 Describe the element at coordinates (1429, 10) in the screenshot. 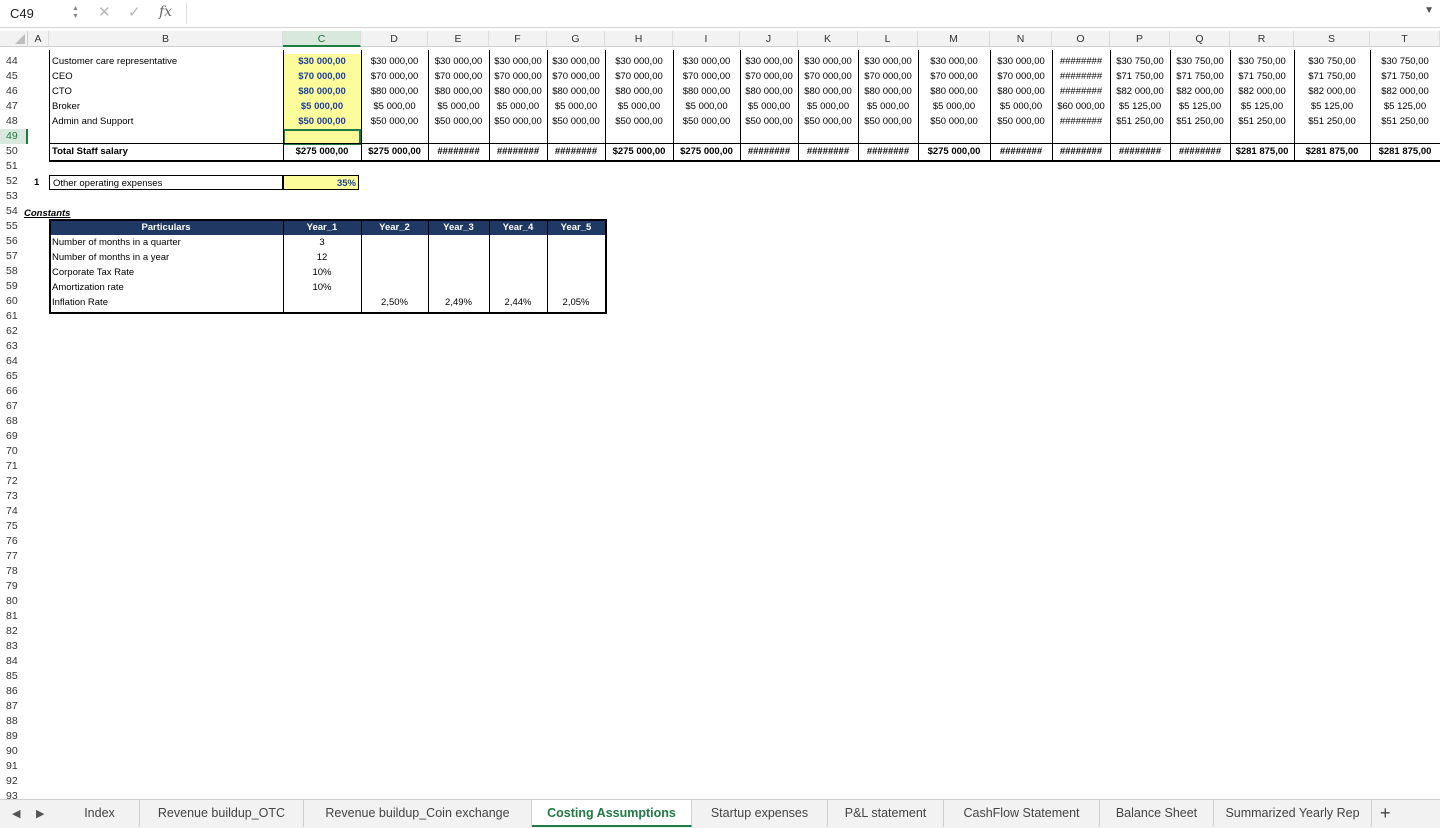

I see `expand-formula-bar-icon: ▼` at that location.